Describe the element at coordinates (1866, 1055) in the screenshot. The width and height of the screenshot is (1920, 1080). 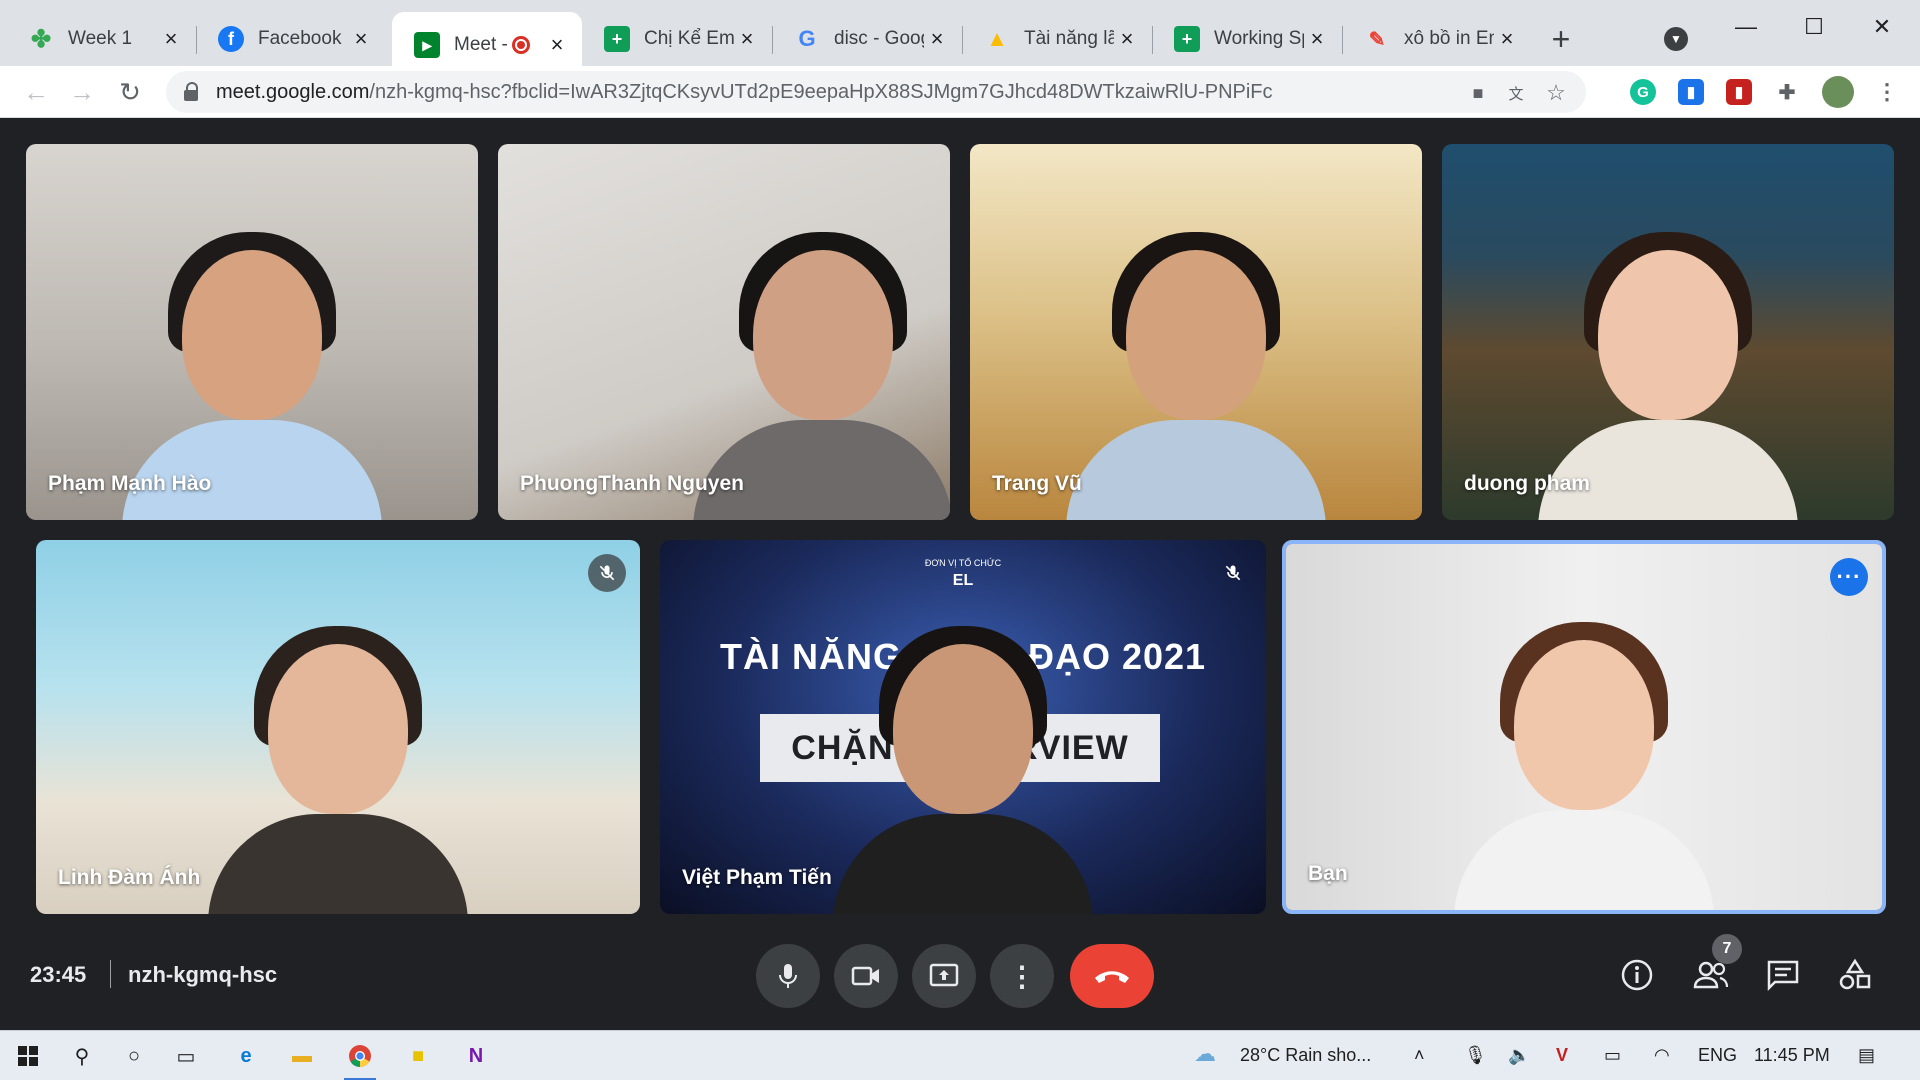
I see `notifications-icon: ▤` at that location.